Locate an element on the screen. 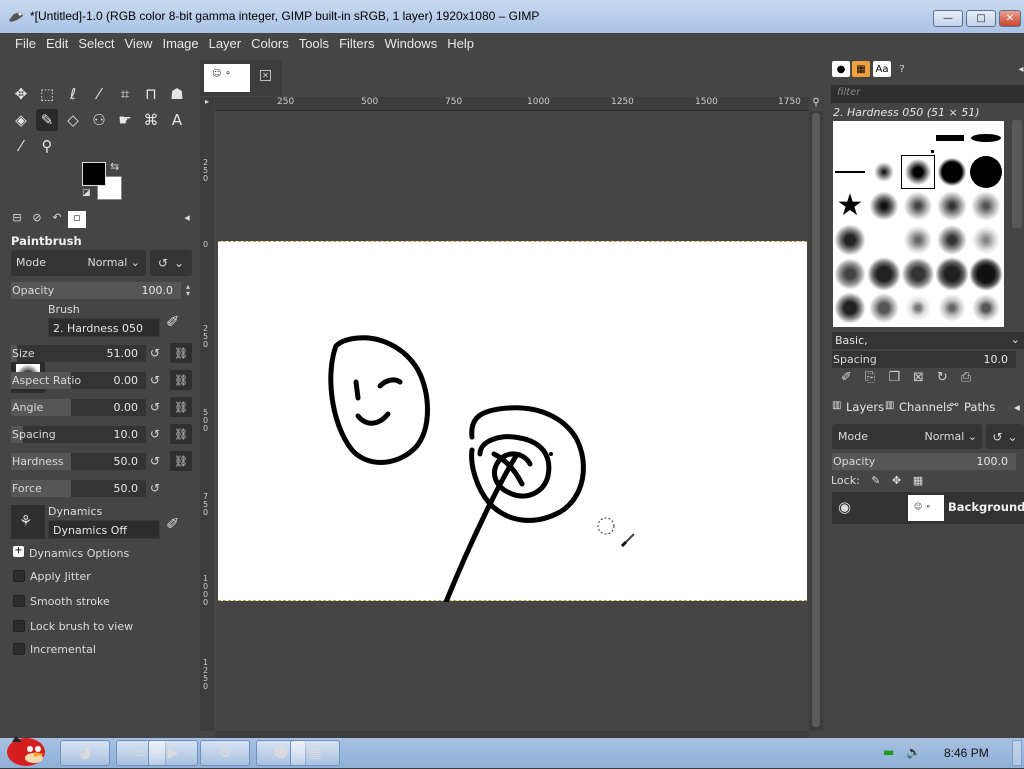  rect-select-tool-icon: ⬚ is located at coordinates (47, 94).